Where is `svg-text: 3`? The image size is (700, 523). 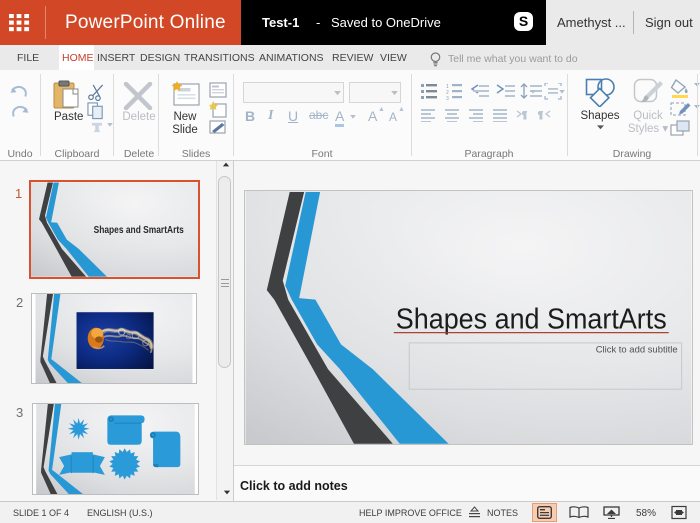
svg-text: 3 is located at coordinates (447, 98).